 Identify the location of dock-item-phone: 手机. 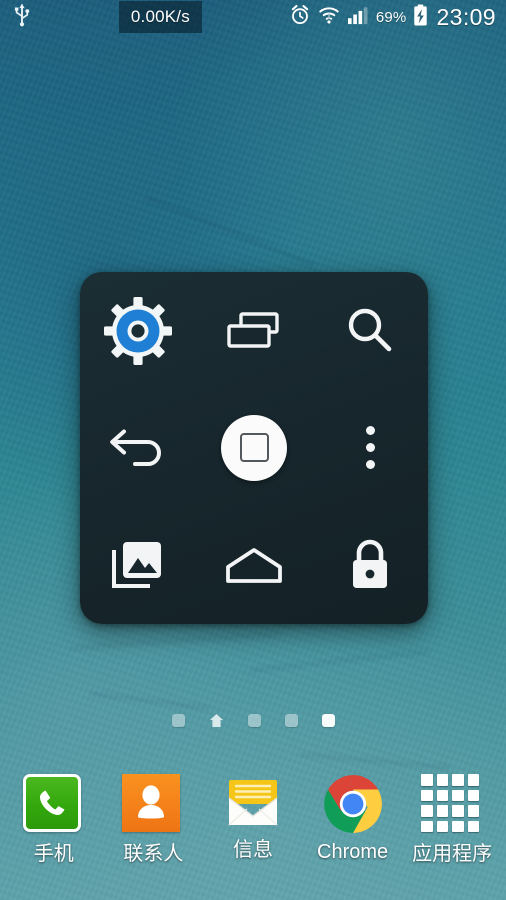
(54, 819).